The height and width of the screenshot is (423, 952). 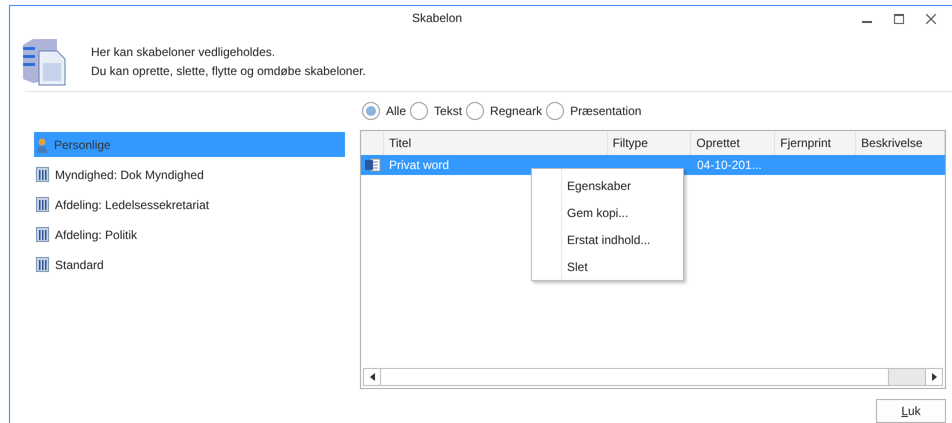 I want to click on filter-radio: Præsentation, so click(x=594, y=111).